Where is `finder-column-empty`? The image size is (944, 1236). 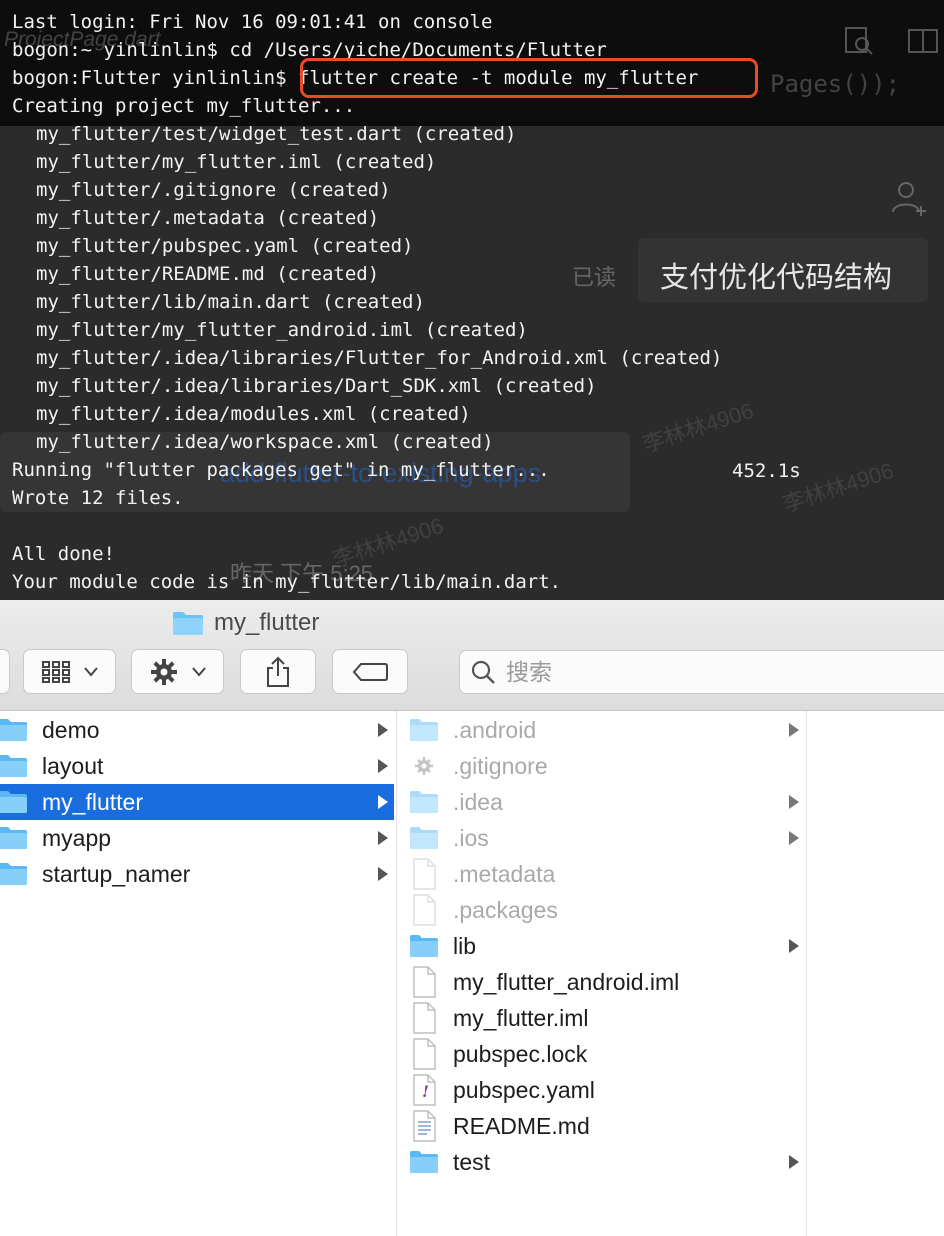
finder-column-empty is located at coordinates (875, 973).